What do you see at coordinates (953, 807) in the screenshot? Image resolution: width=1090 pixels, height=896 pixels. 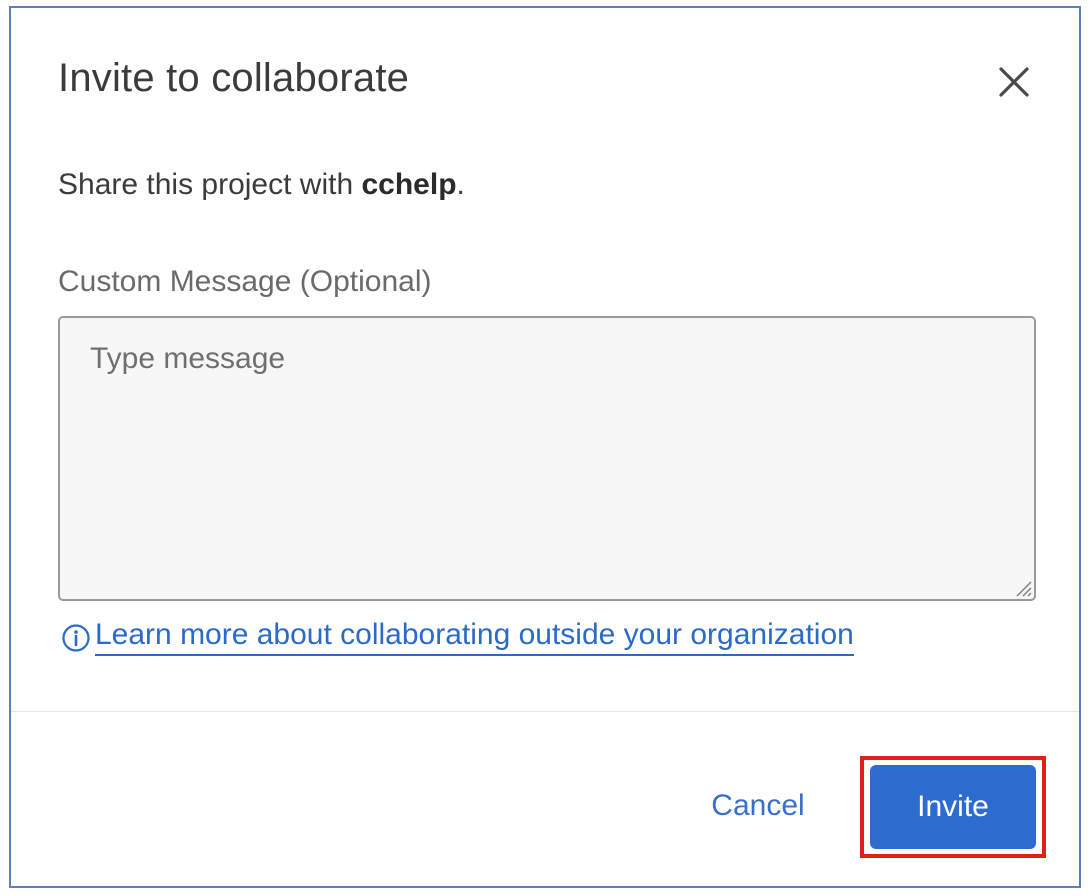 I see `invite-button: Invite` at bounding box center [953, 807].